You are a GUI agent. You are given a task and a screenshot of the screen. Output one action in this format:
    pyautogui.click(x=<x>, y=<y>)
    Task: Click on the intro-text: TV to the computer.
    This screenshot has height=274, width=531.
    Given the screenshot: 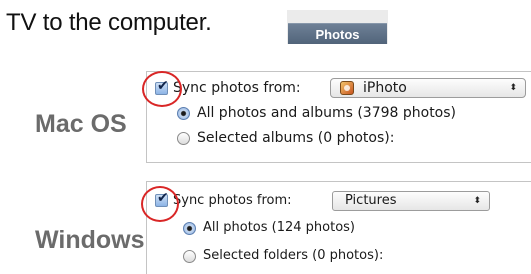 What is the action you would take?
    pyautogui.click(x=109, y=22)
    